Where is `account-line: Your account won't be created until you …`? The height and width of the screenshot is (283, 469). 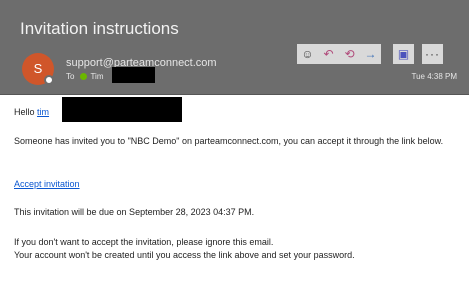 account-line: Your account won't be created until you … is located at coordinates (184, 255).